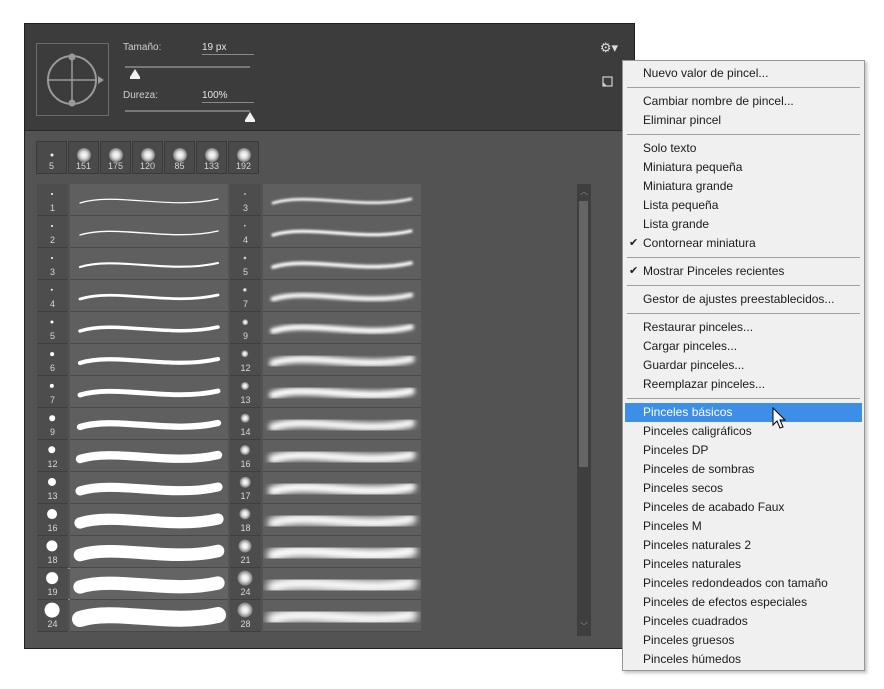 The height and width of the screenshot is (689, 884). I want to click on menu-item: Lista pequeña, so click(743, 205).